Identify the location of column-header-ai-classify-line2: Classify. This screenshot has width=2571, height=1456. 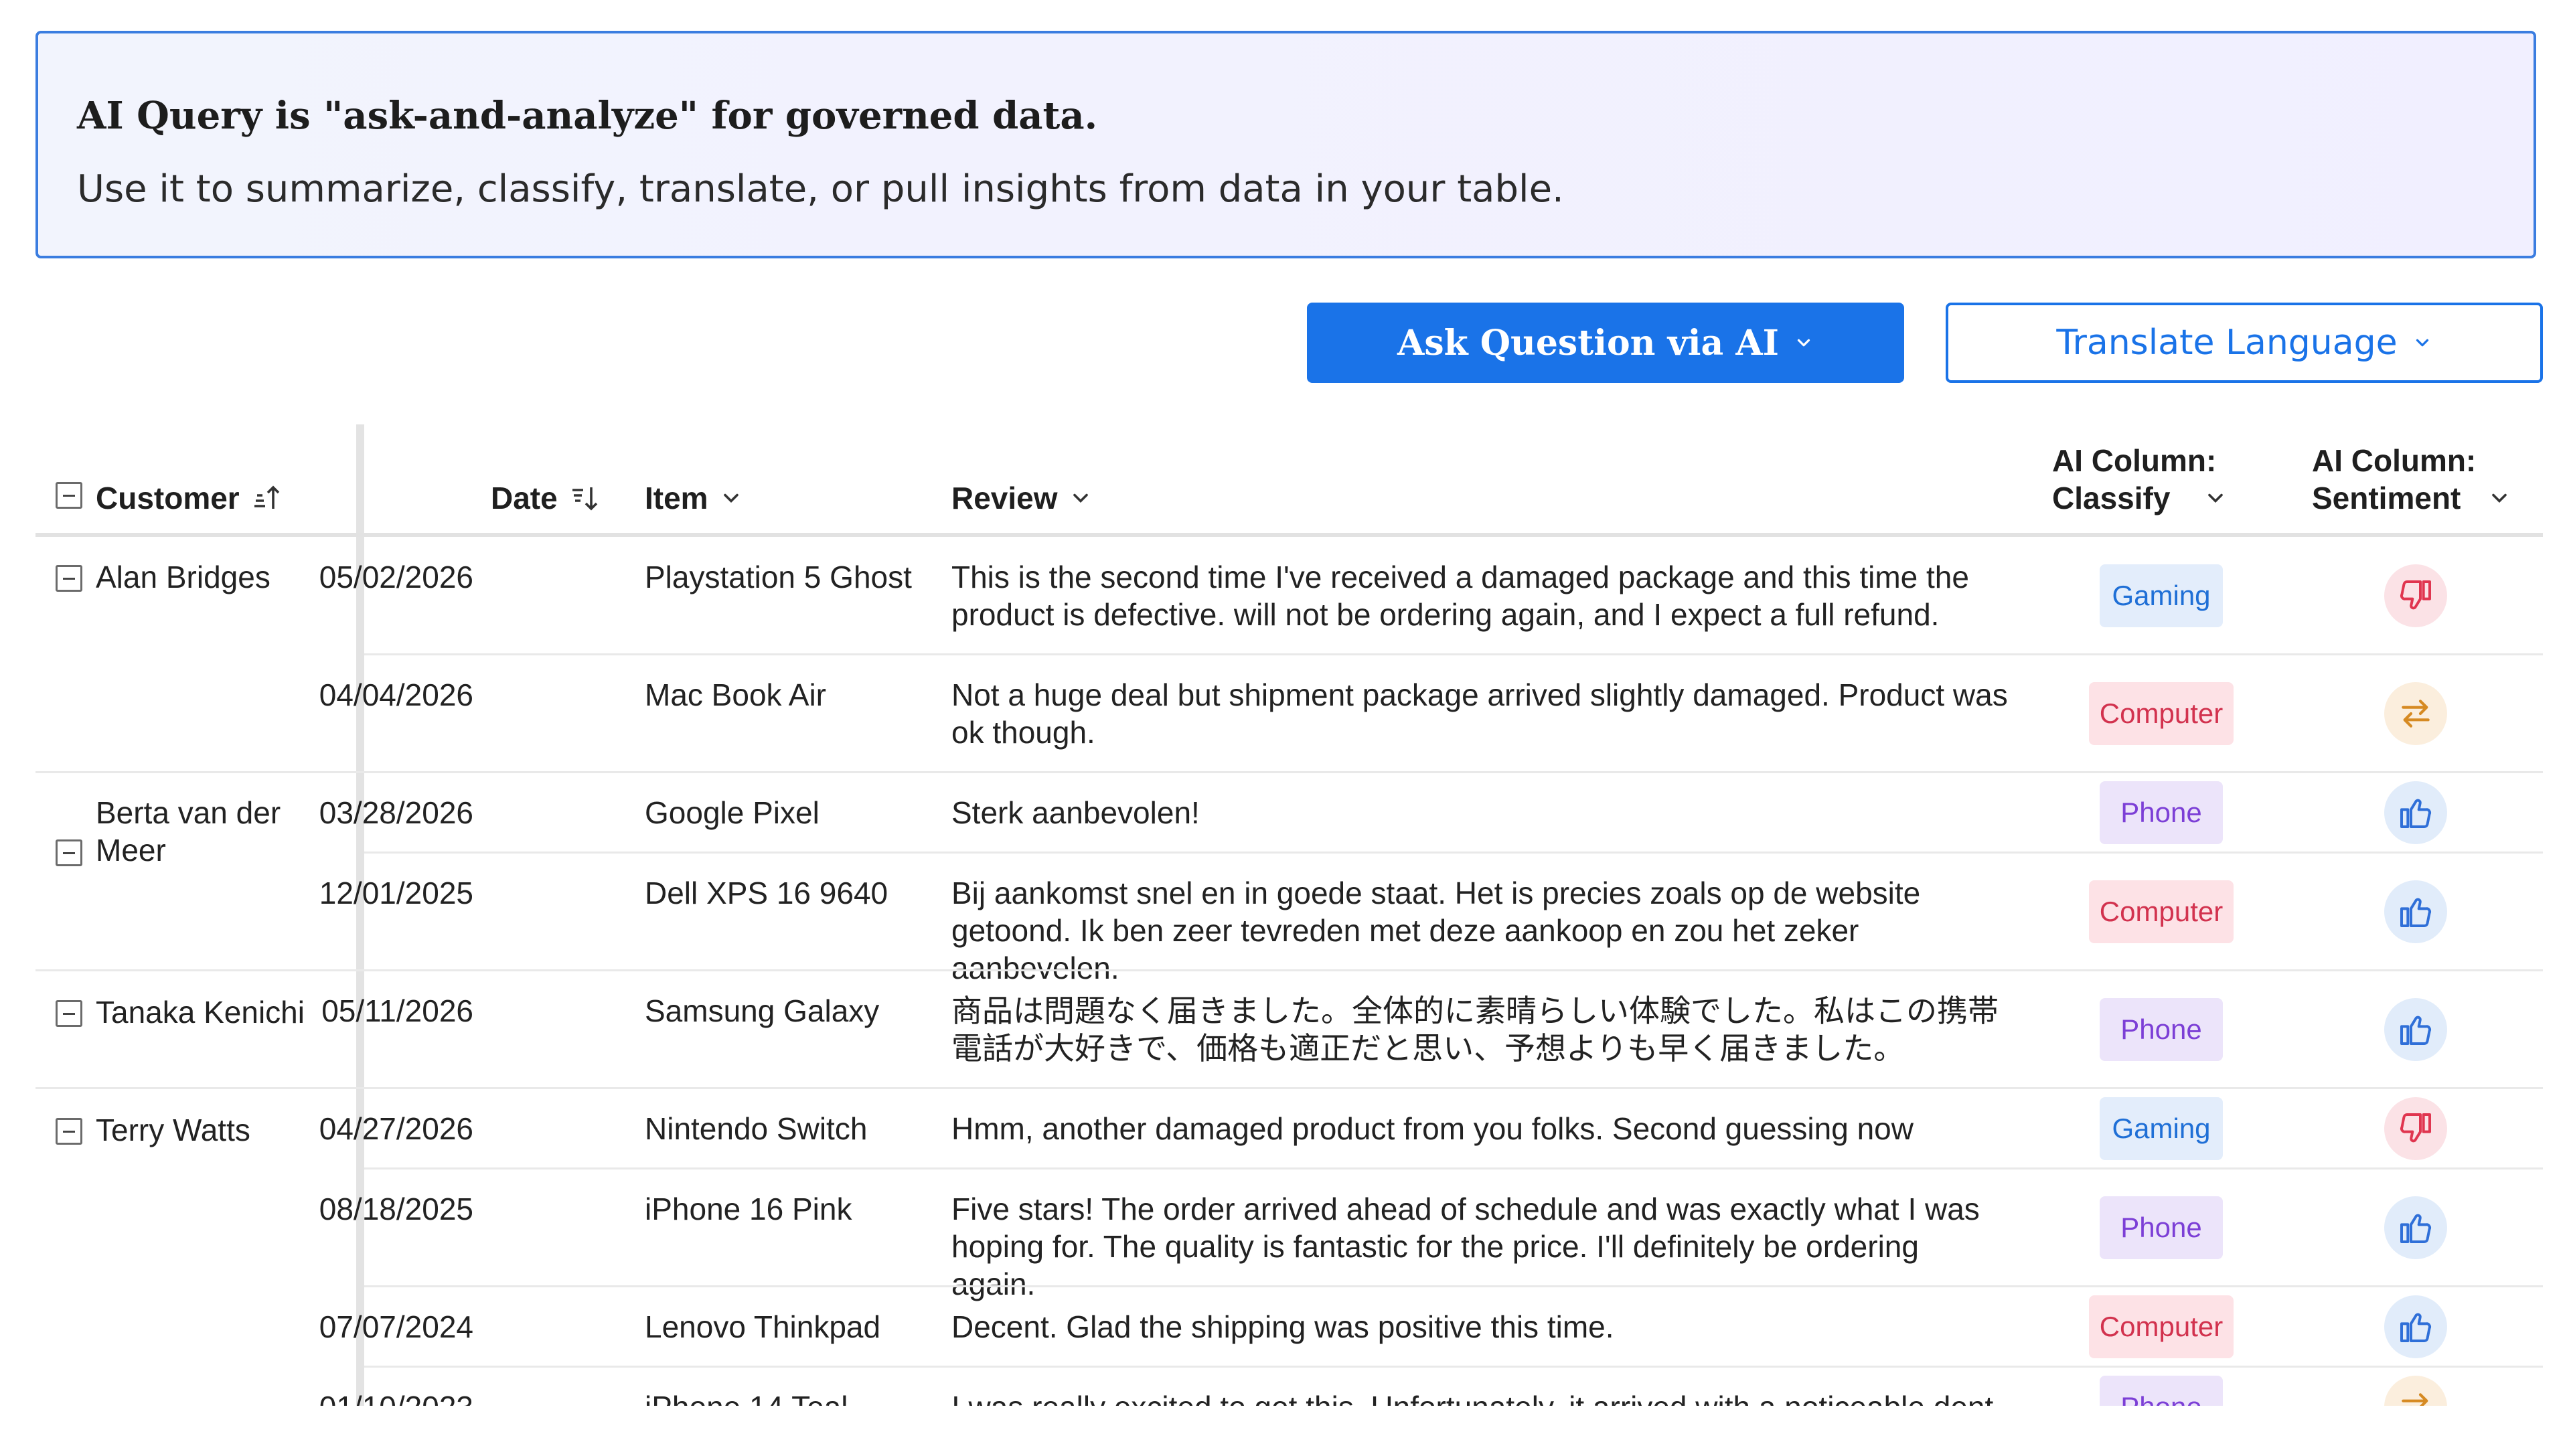
(2111, 498).